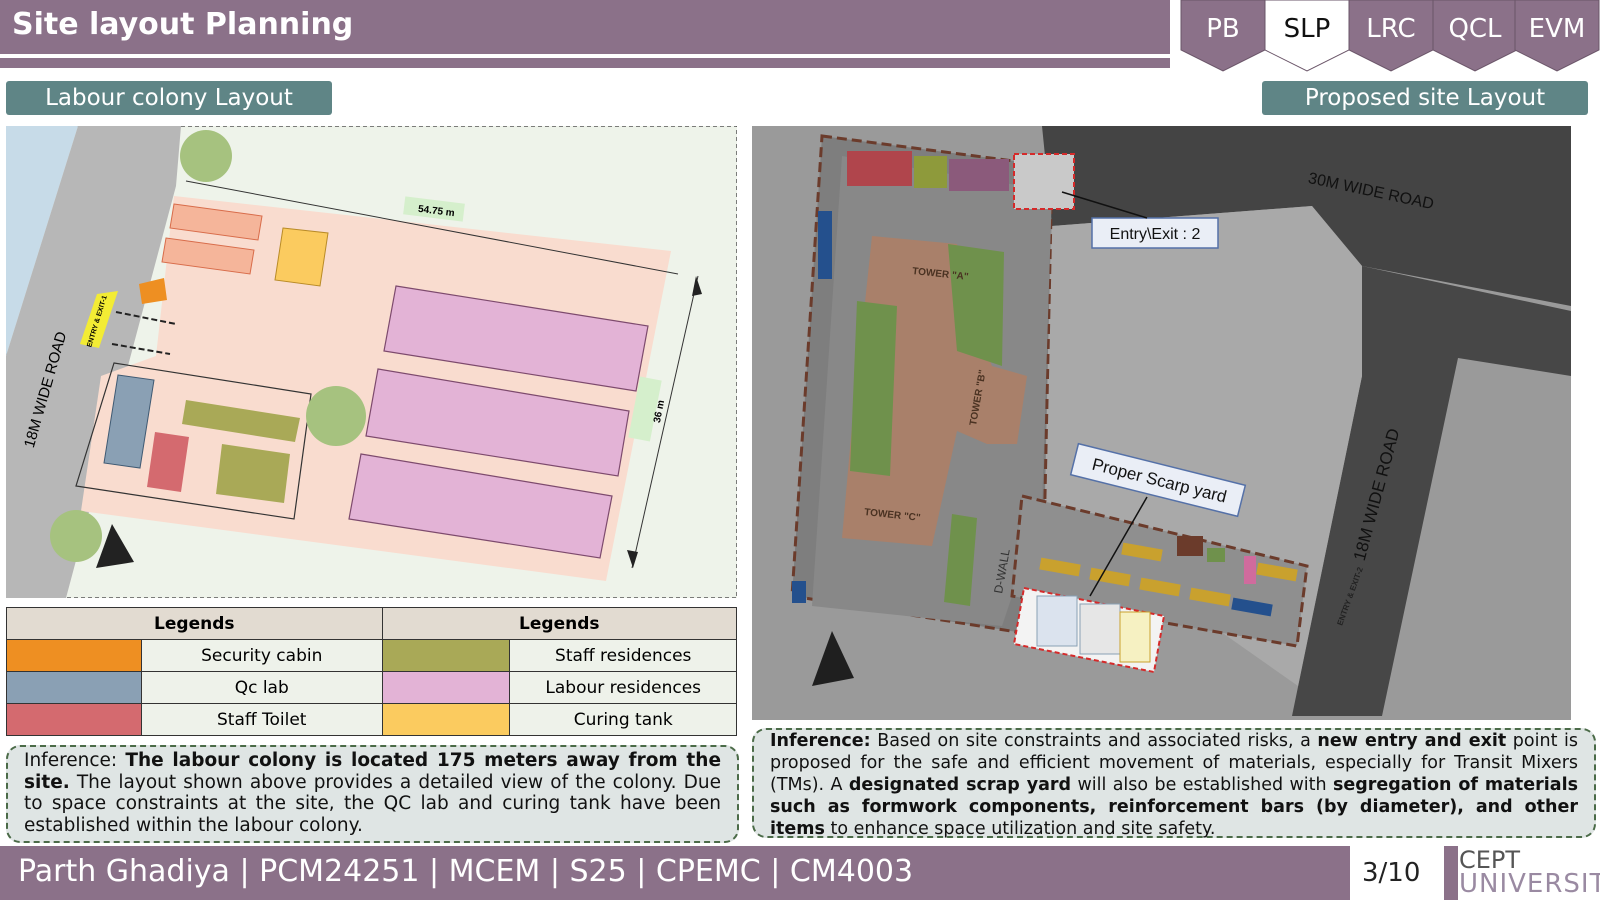  What do you see at coordinates (1391, 873) in the screenshot?
I see `page-number: 3/10` at bounding box center [1391, 873].